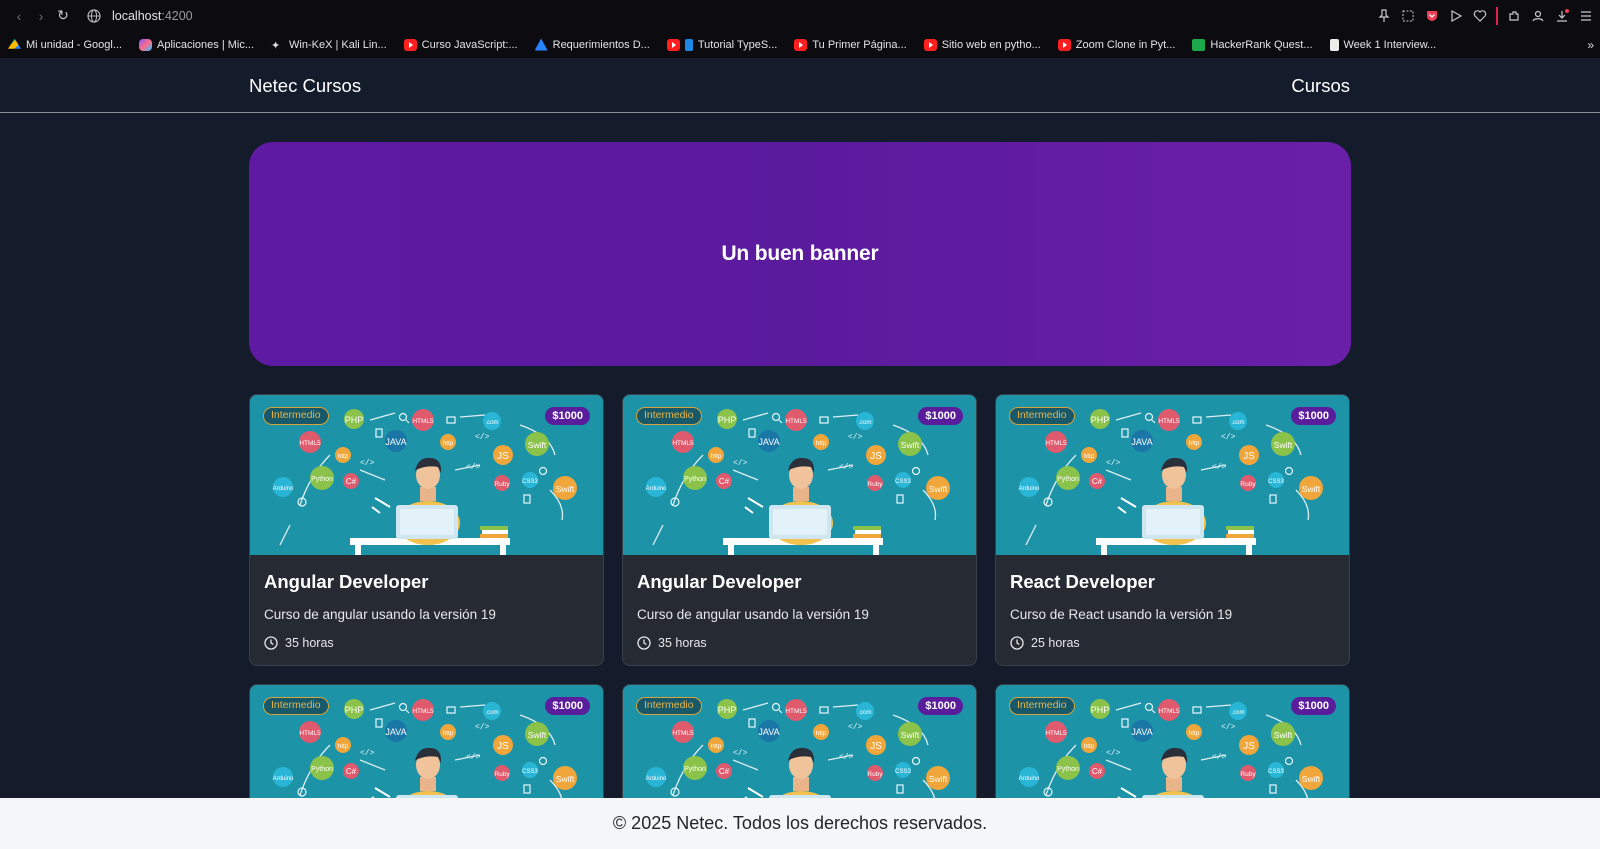 The height and width of the screenshot is (849, 1600). What do you see at coordinates (41, 16) in the screenshot?
I see `forward-icon: ›` at bounding box center [41, 16].